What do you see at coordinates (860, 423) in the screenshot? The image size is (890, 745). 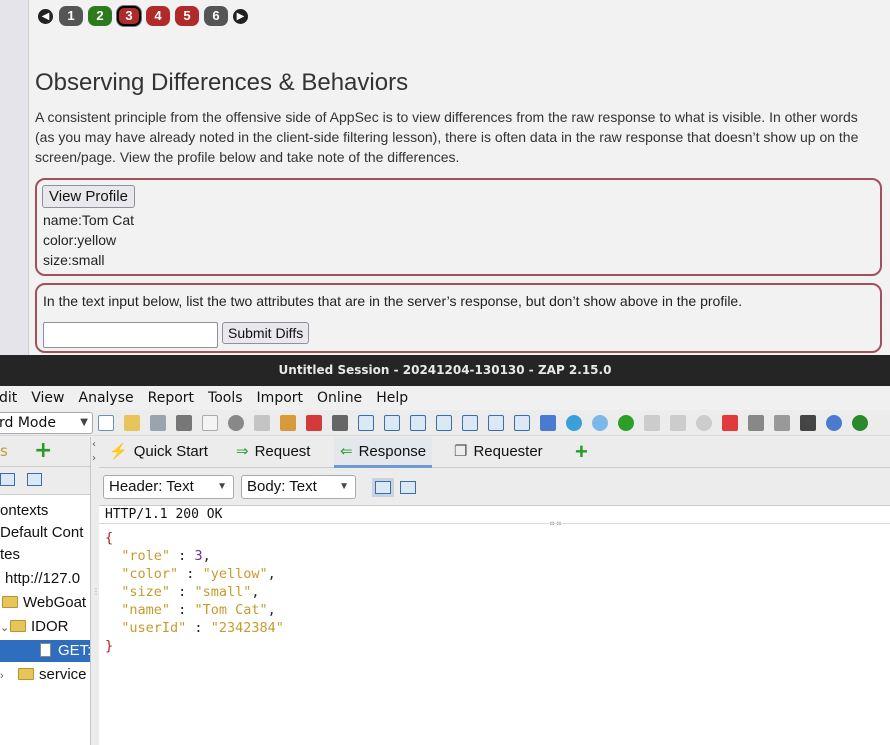 I see `hud-icon` at bounding box center [860, 423].